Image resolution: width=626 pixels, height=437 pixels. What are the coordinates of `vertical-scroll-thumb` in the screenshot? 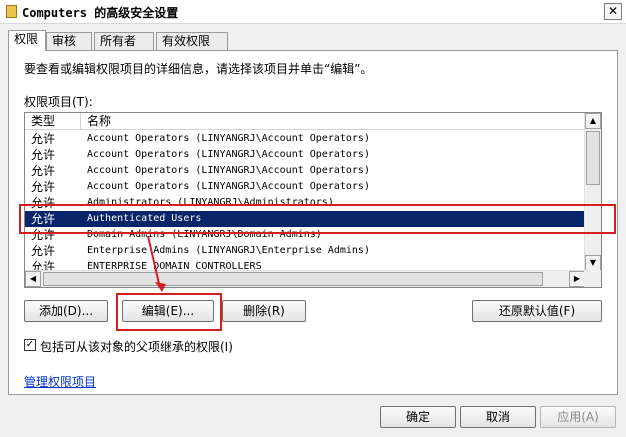 It's located at (593, 158).